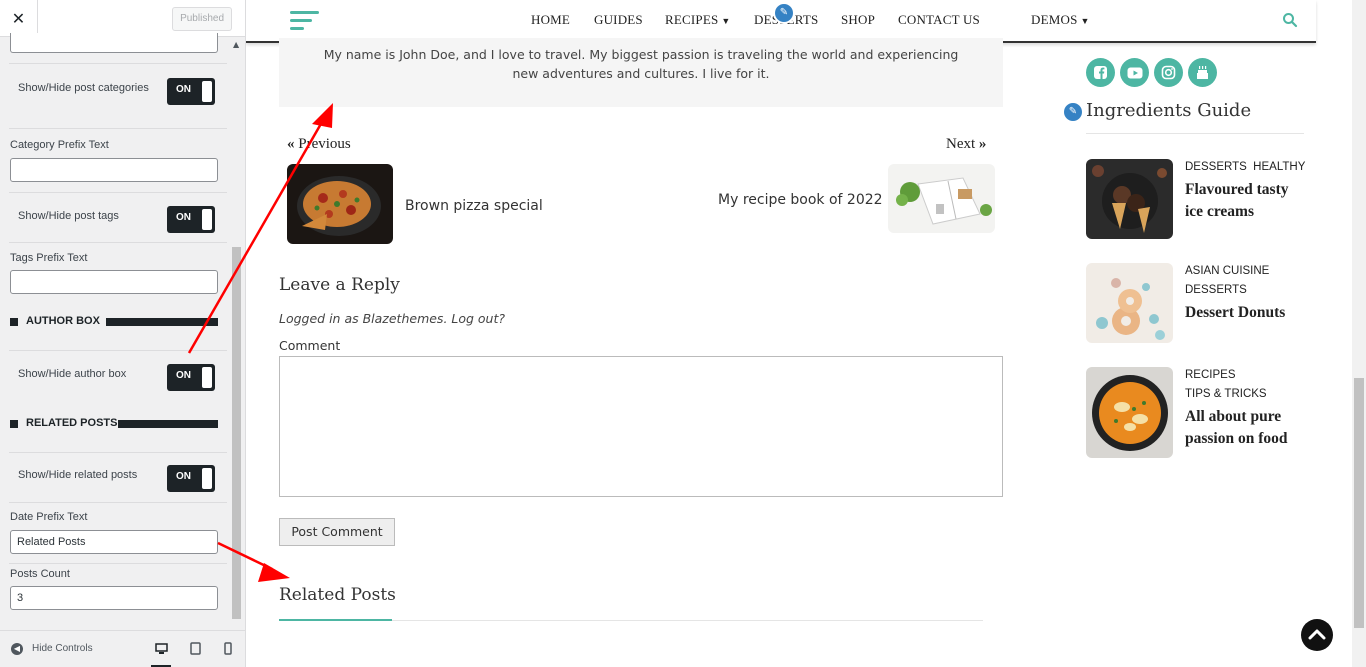 This screenshot has width=1366, height=667. Describe the element at coordinates (1129, 199) in the screenshot. I see `ice-cream-thumbnail` at that location.